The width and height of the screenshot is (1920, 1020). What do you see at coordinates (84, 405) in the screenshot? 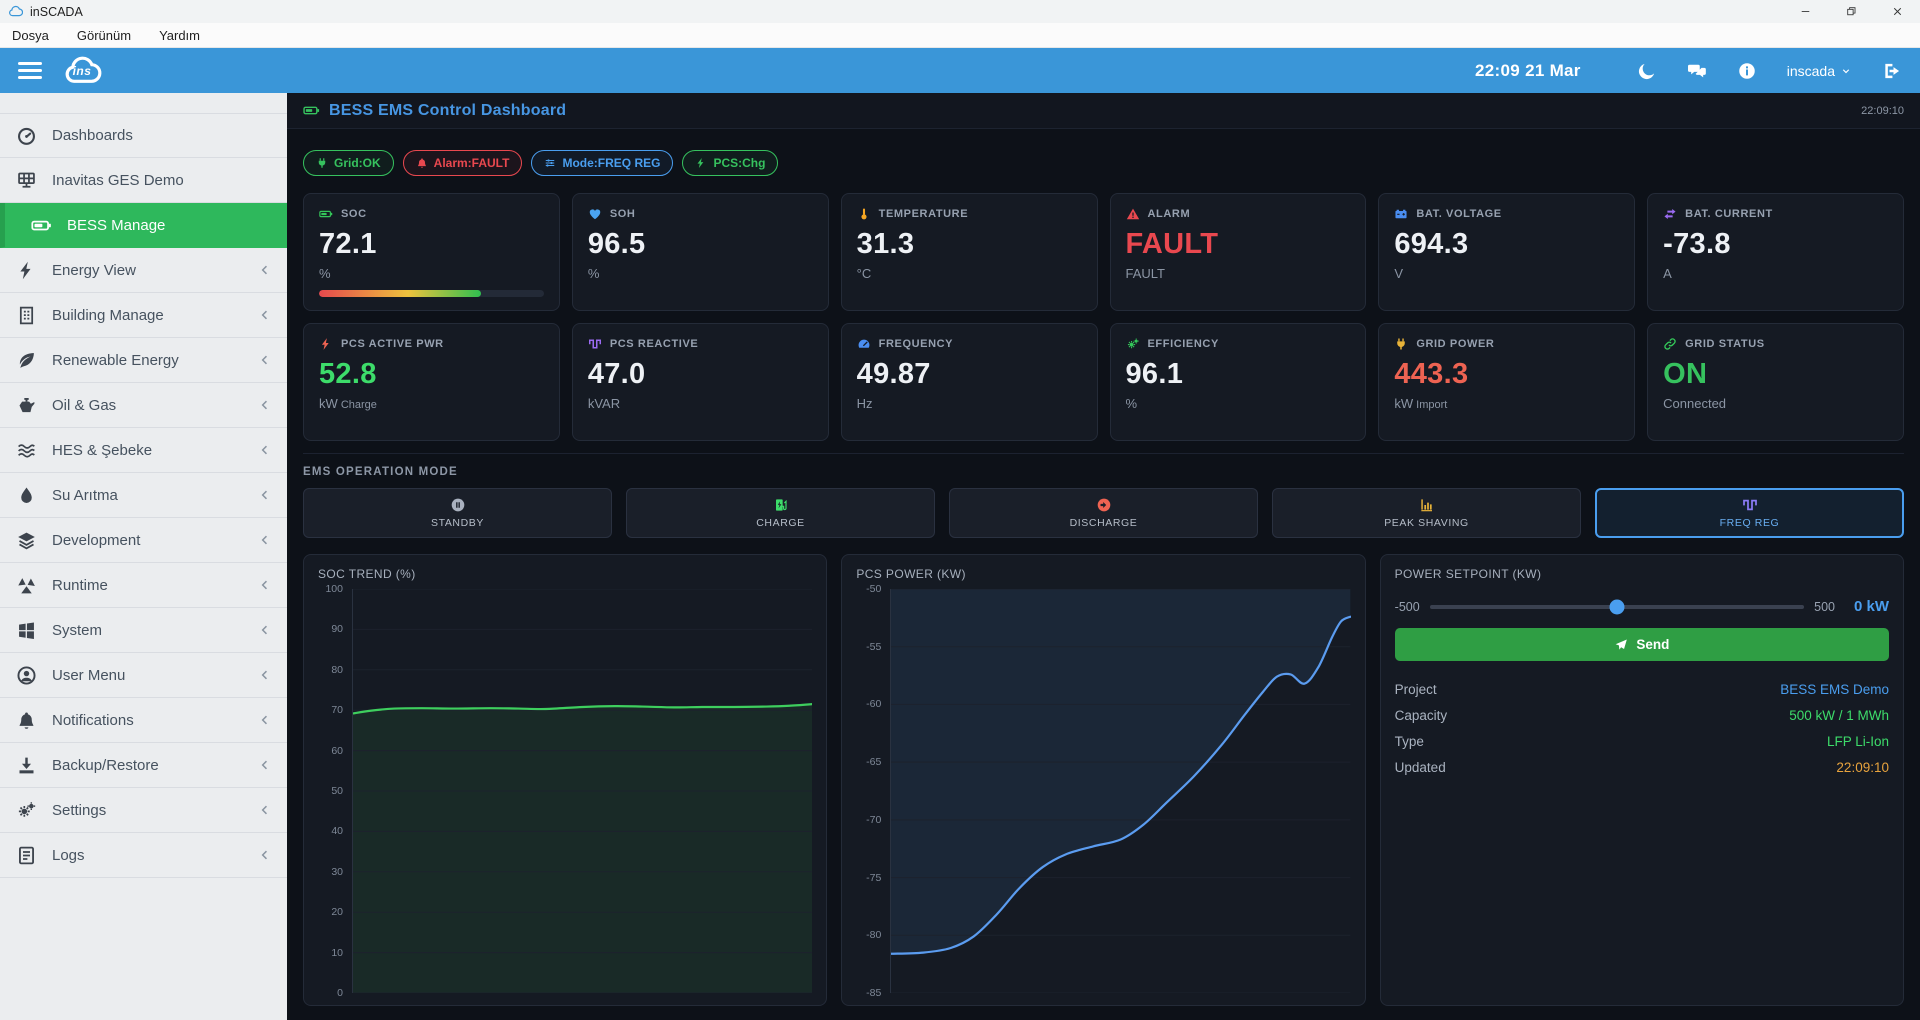
I see `sidebar-item-label: Oil & Gas` at bounding box center [84, 405].